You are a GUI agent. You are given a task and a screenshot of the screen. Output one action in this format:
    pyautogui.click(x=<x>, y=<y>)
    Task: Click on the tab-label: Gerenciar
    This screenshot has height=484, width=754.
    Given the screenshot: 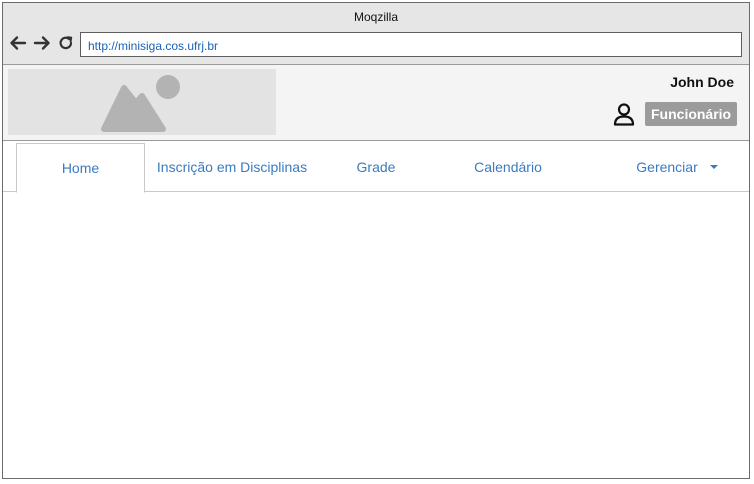 What is the action you would take?
    pyautogui.click(x=667, y=166)
    